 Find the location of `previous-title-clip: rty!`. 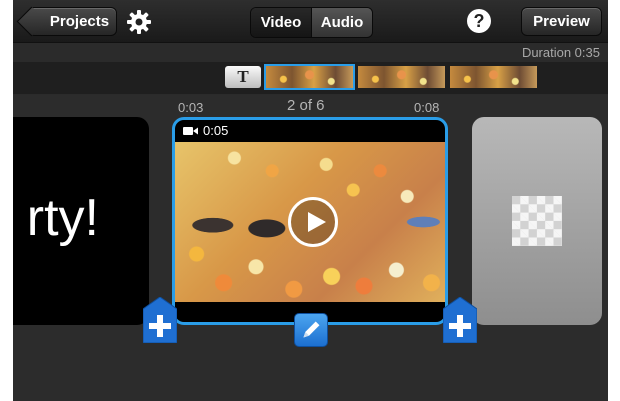

previous-title-clip: rty! is located at coordinates (81, 221).